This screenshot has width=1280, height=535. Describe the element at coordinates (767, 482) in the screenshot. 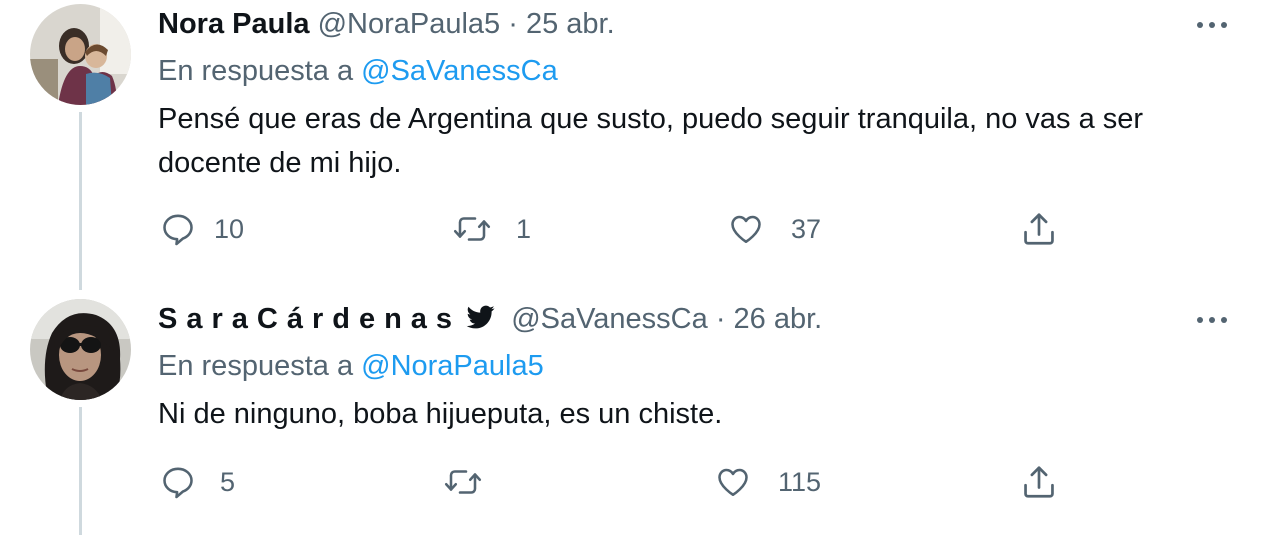

I see `like-button: 115` at that location.